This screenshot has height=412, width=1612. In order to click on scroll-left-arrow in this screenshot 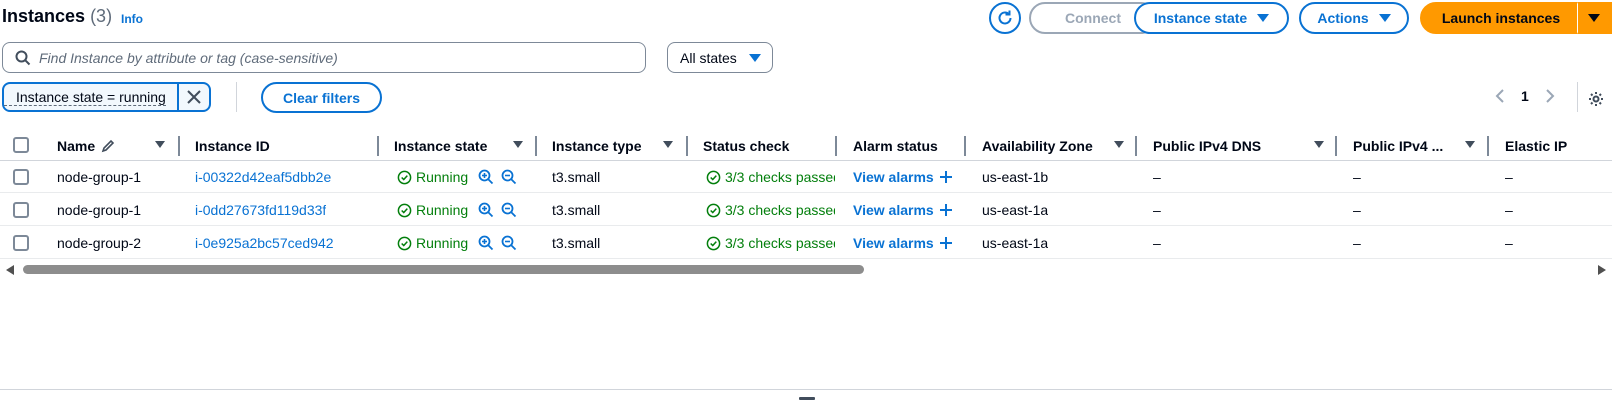, I will do `click(10, 270)`.